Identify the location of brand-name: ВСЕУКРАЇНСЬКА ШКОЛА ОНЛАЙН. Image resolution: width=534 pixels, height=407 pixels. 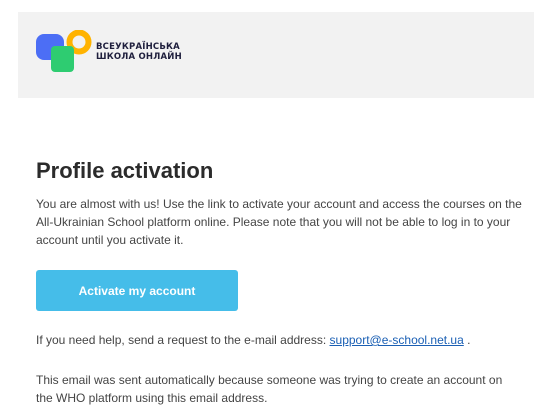
(139, 52).